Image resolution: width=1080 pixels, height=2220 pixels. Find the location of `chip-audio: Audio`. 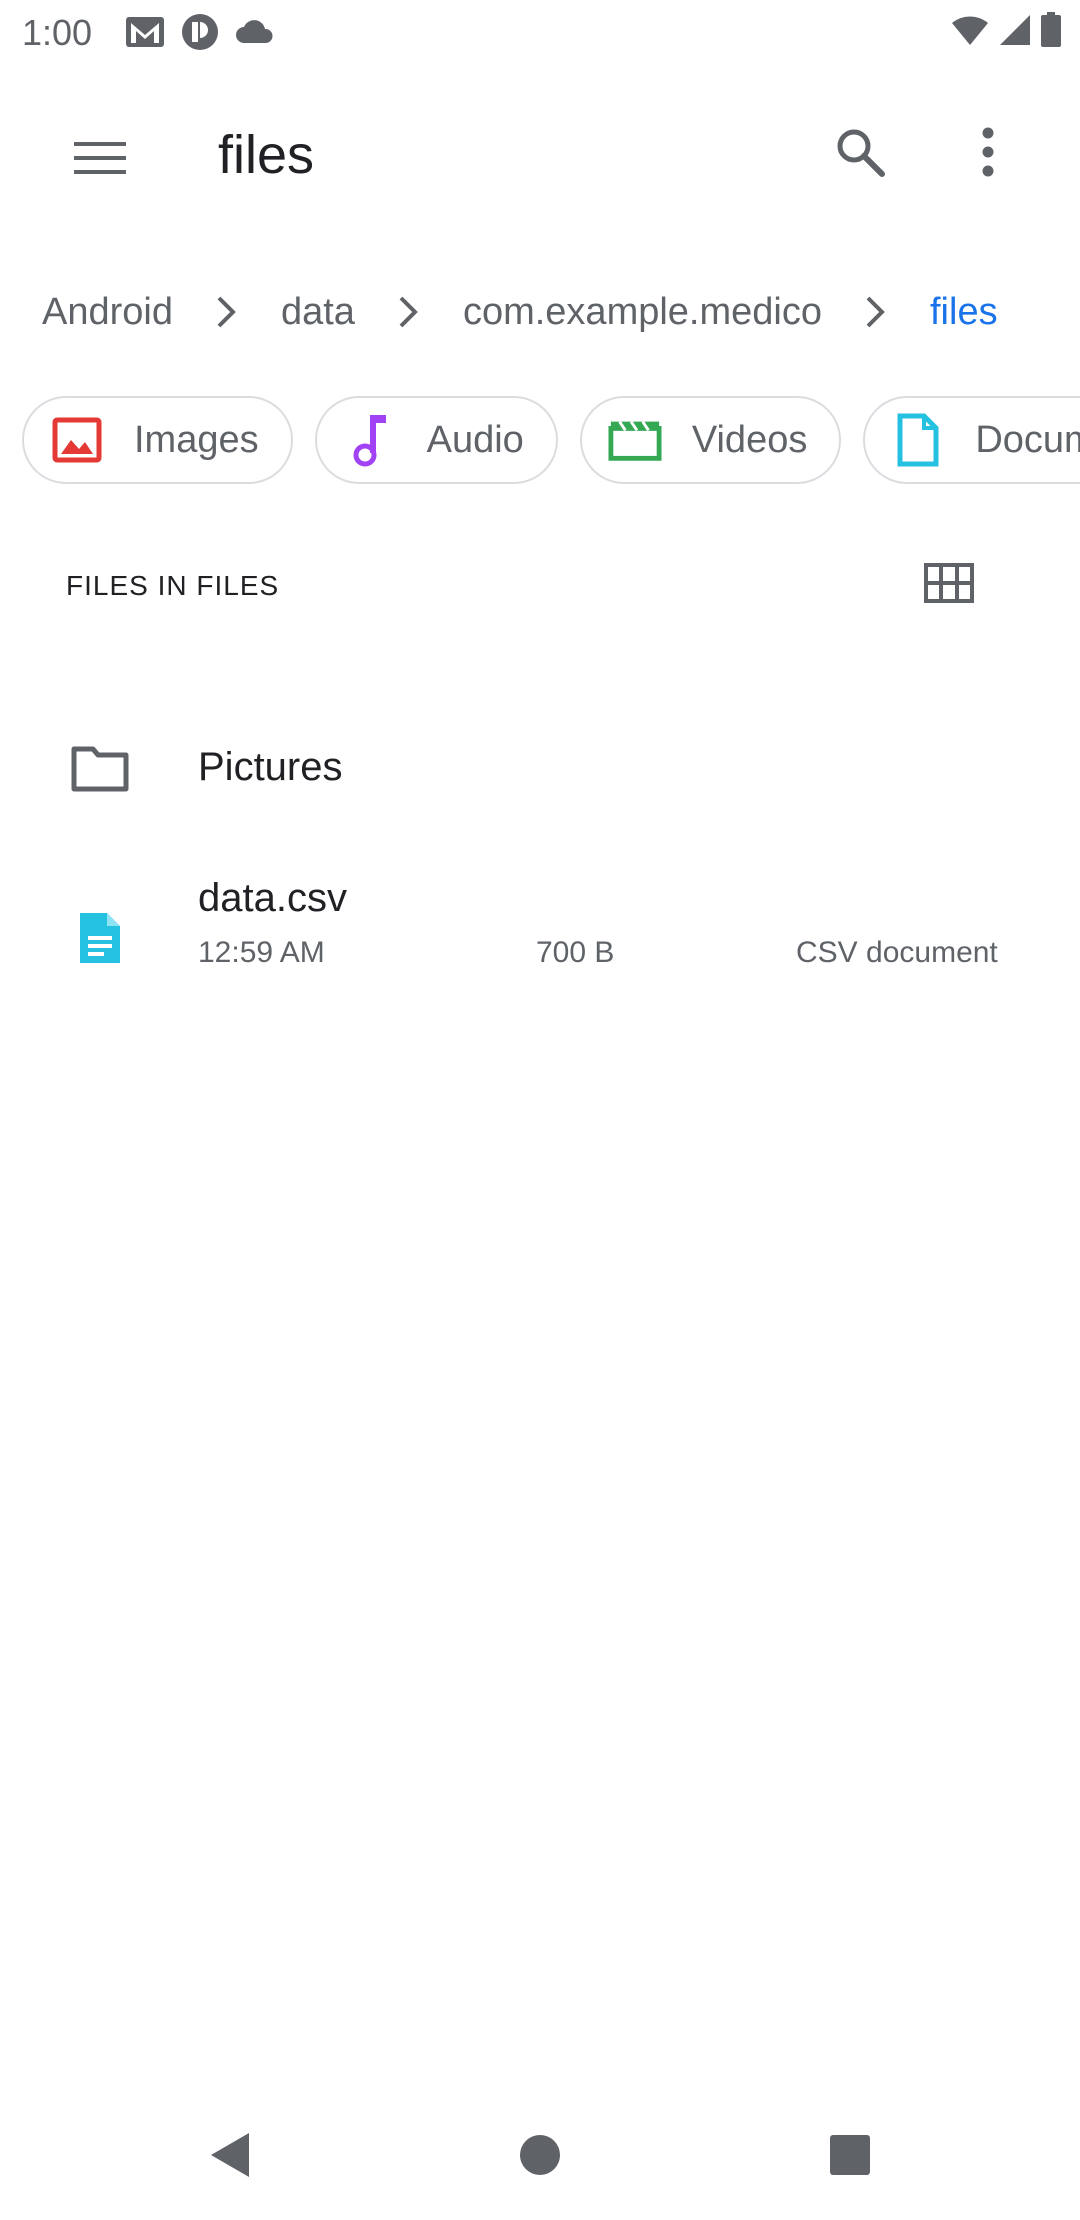

chip-audio: Audio is located at coordinates (436, 440).